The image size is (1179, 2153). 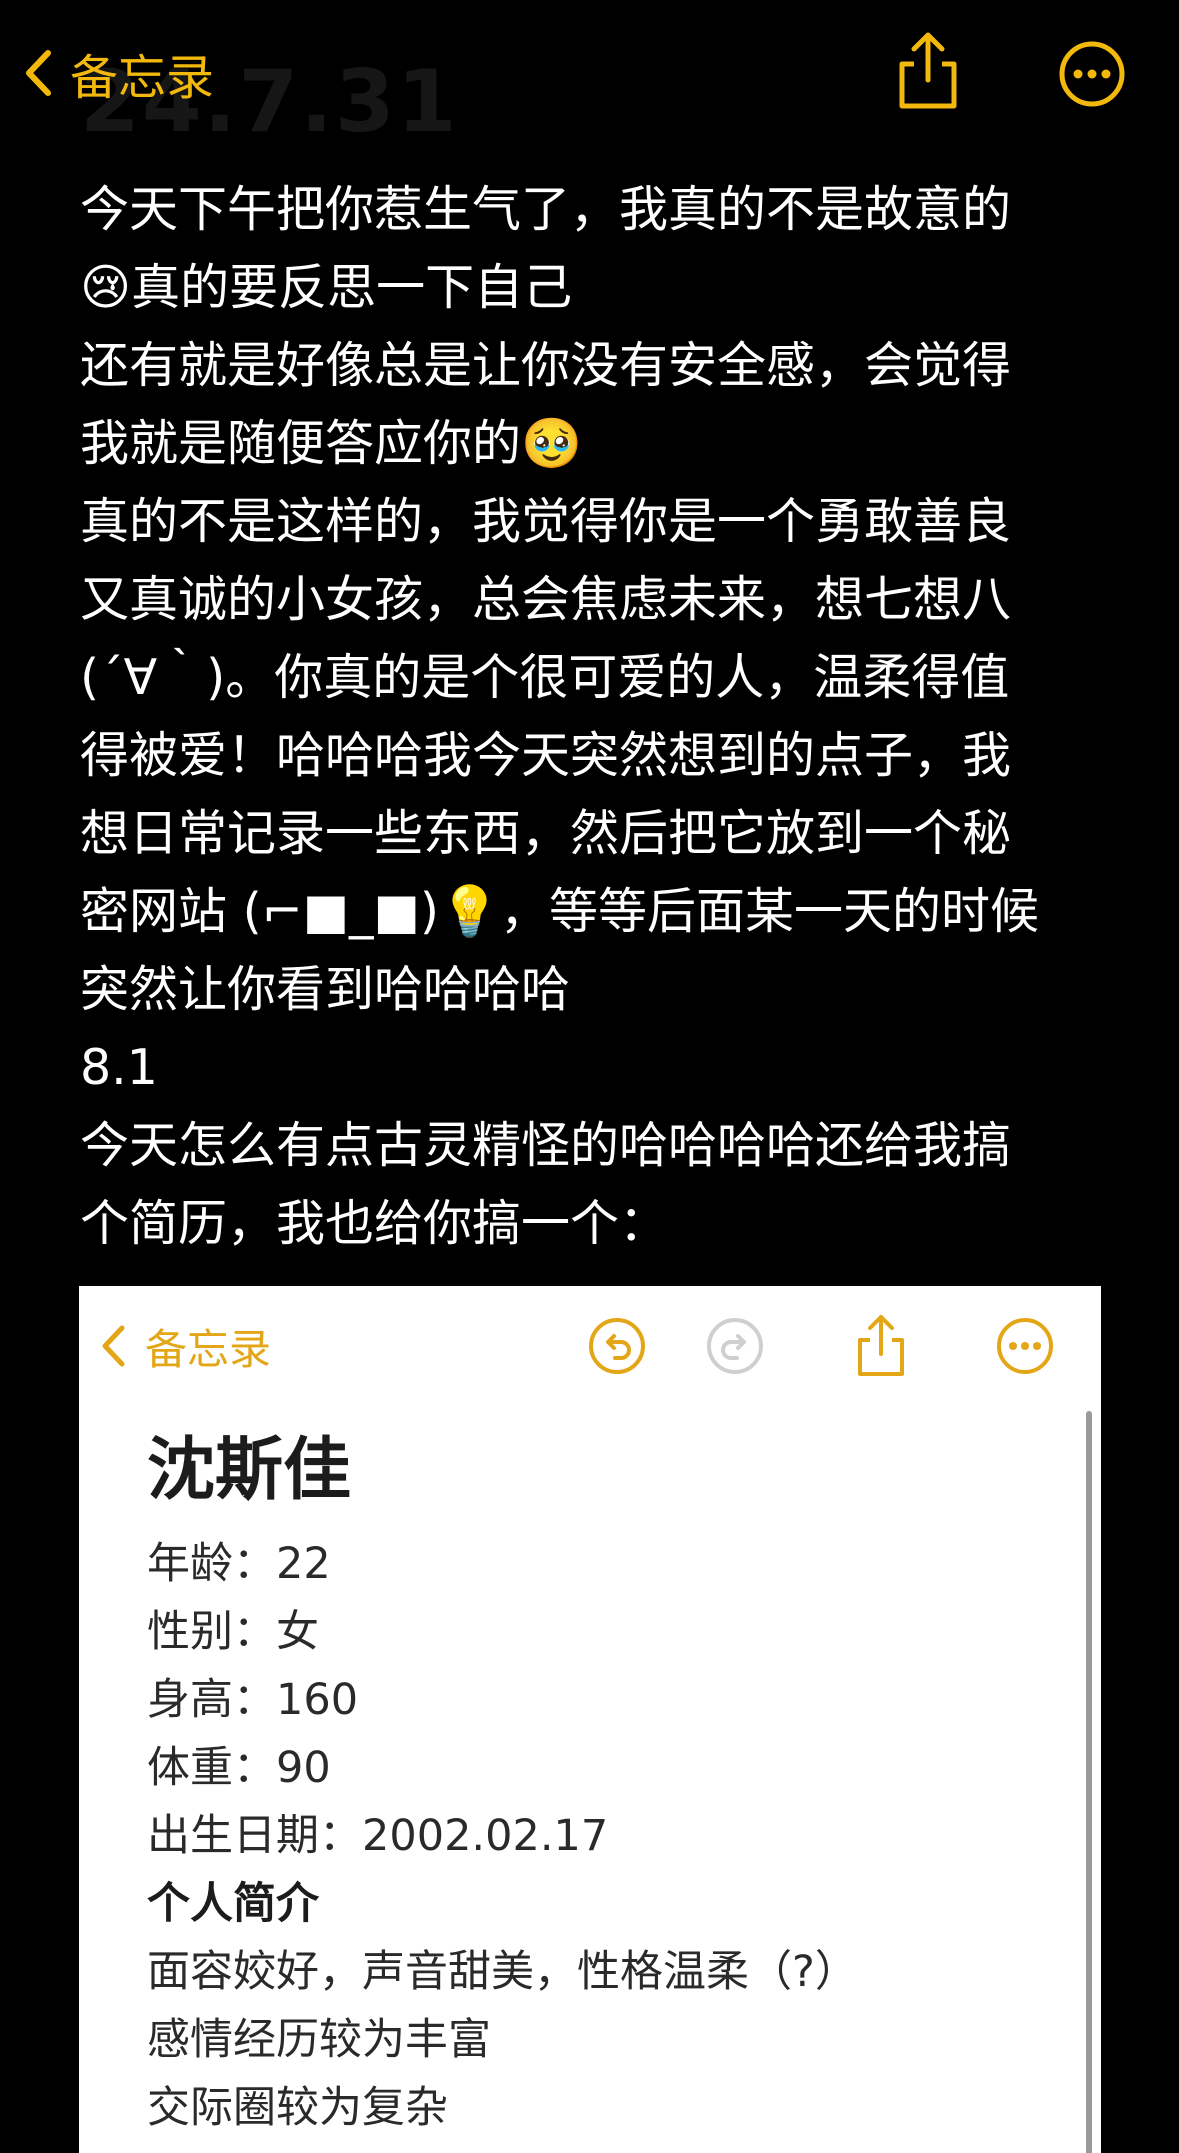 I want to click on resume-intro-line: 面容姣好，声音甜美，性格温柔（?）, so click(x=502, y=1972).